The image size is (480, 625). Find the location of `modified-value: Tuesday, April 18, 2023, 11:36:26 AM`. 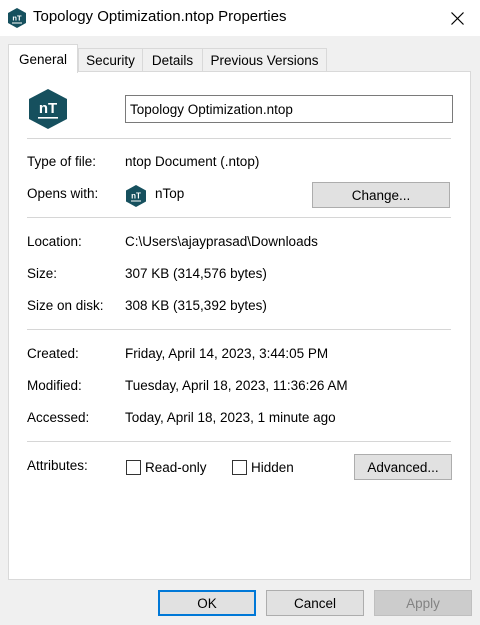

modified-value: Tuesday, April 18, 2023, 11:36:26 AM is located at coordinates (236, 385).